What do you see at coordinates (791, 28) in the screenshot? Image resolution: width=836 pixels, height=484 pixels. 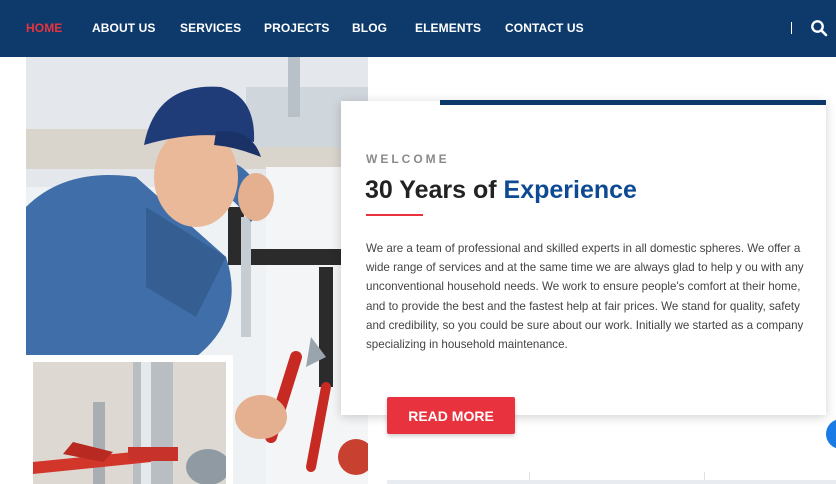 I see `nav-divider` at bounding box center [791, 28].